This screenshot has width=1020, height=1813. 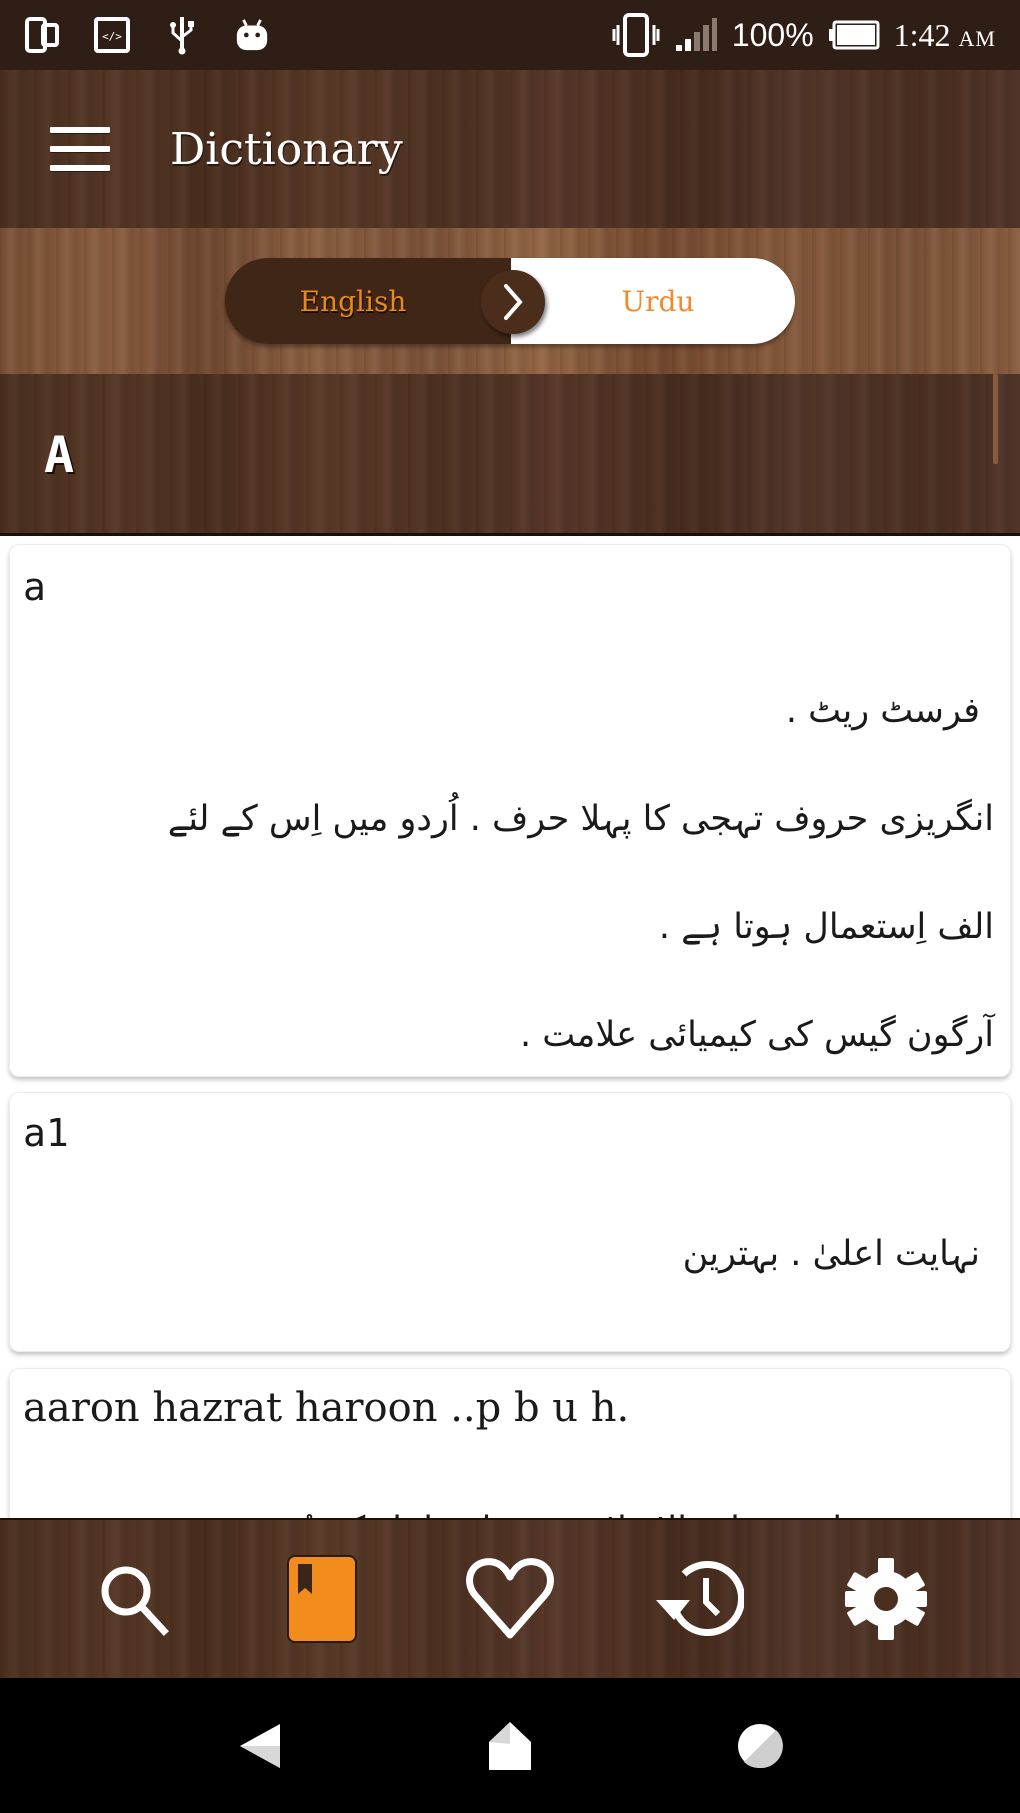 I want to click on swap-language-button, so click(x=513, y=302).